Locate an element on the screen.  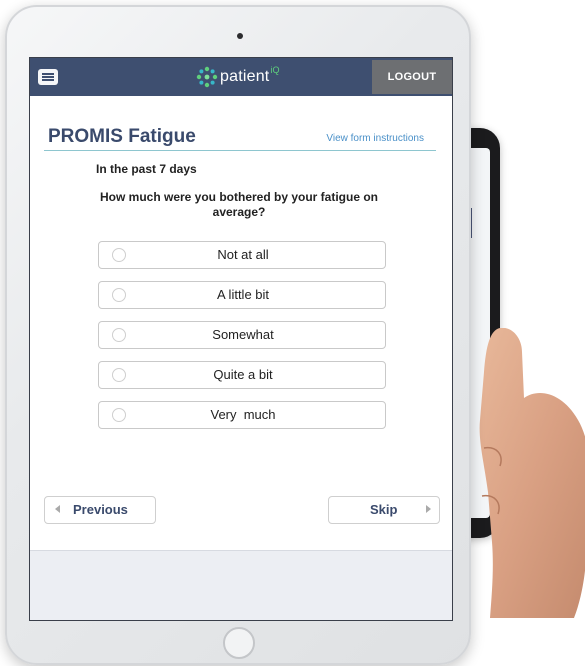
skip-button: Skip is located at coordinates (384, 510).